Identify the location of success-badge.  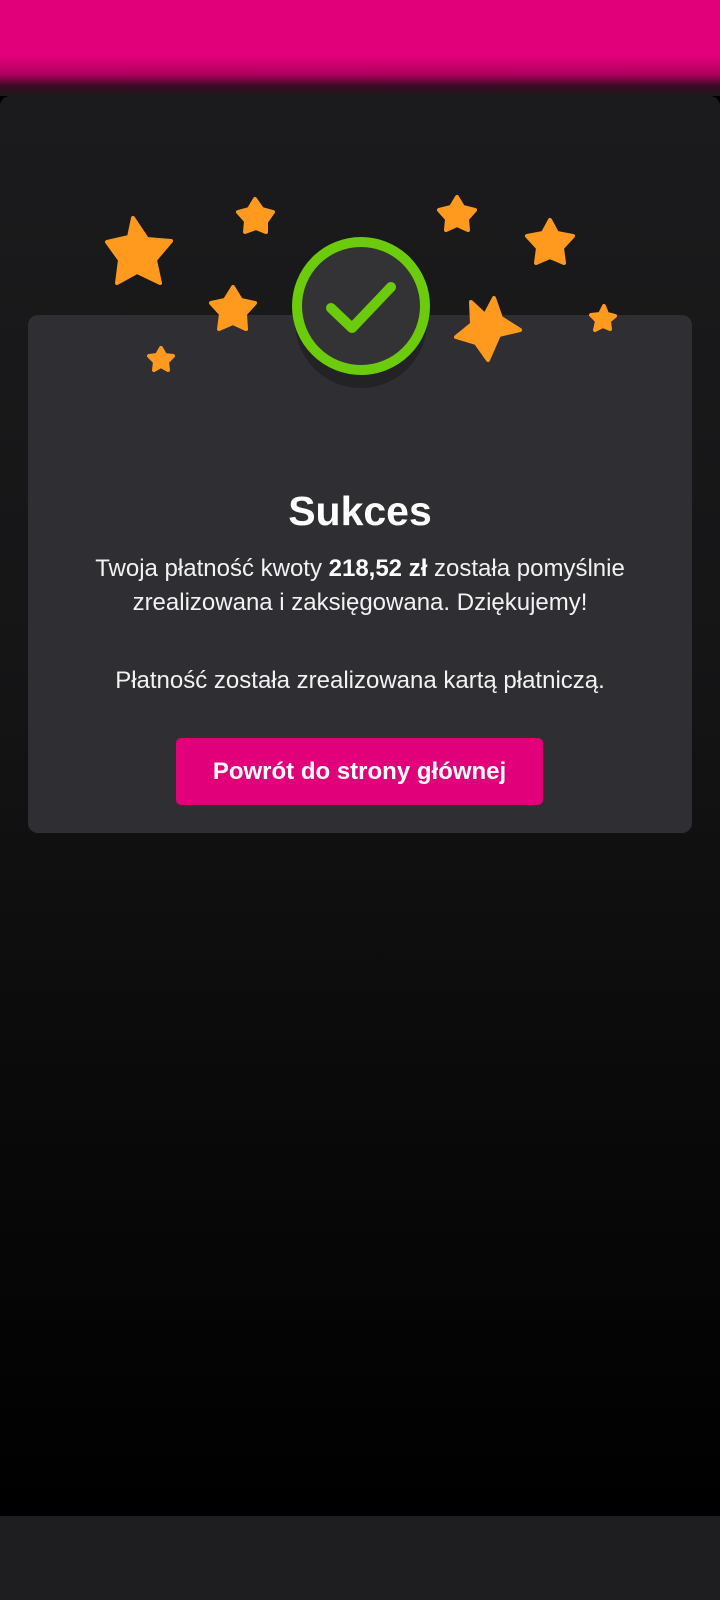
(363, 316).